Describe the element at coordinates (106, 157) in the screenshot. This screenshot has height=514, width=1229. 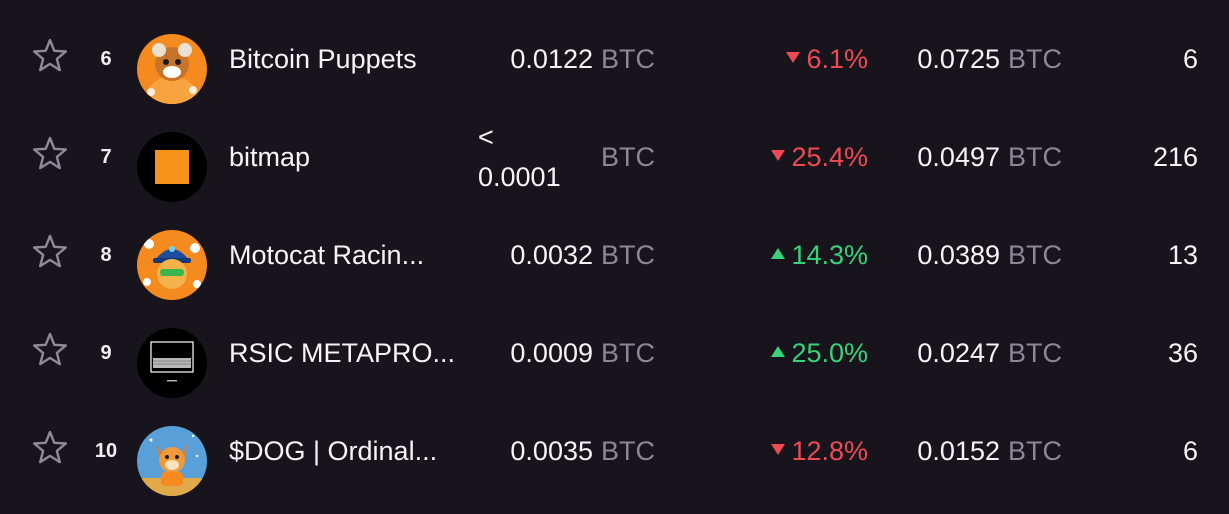
I see `rank: 7` at that location.